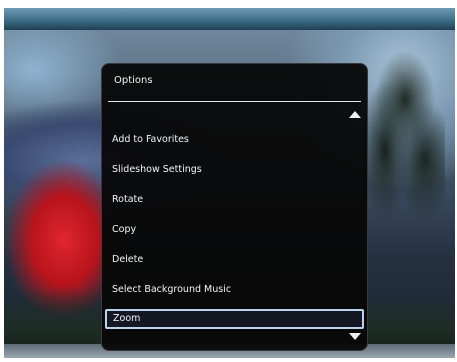 The height and width of the screenshot is (362, 457). Describe the element at coordinates (355, 114) in the screenshot. I see `triangle-up-icon` at that location.